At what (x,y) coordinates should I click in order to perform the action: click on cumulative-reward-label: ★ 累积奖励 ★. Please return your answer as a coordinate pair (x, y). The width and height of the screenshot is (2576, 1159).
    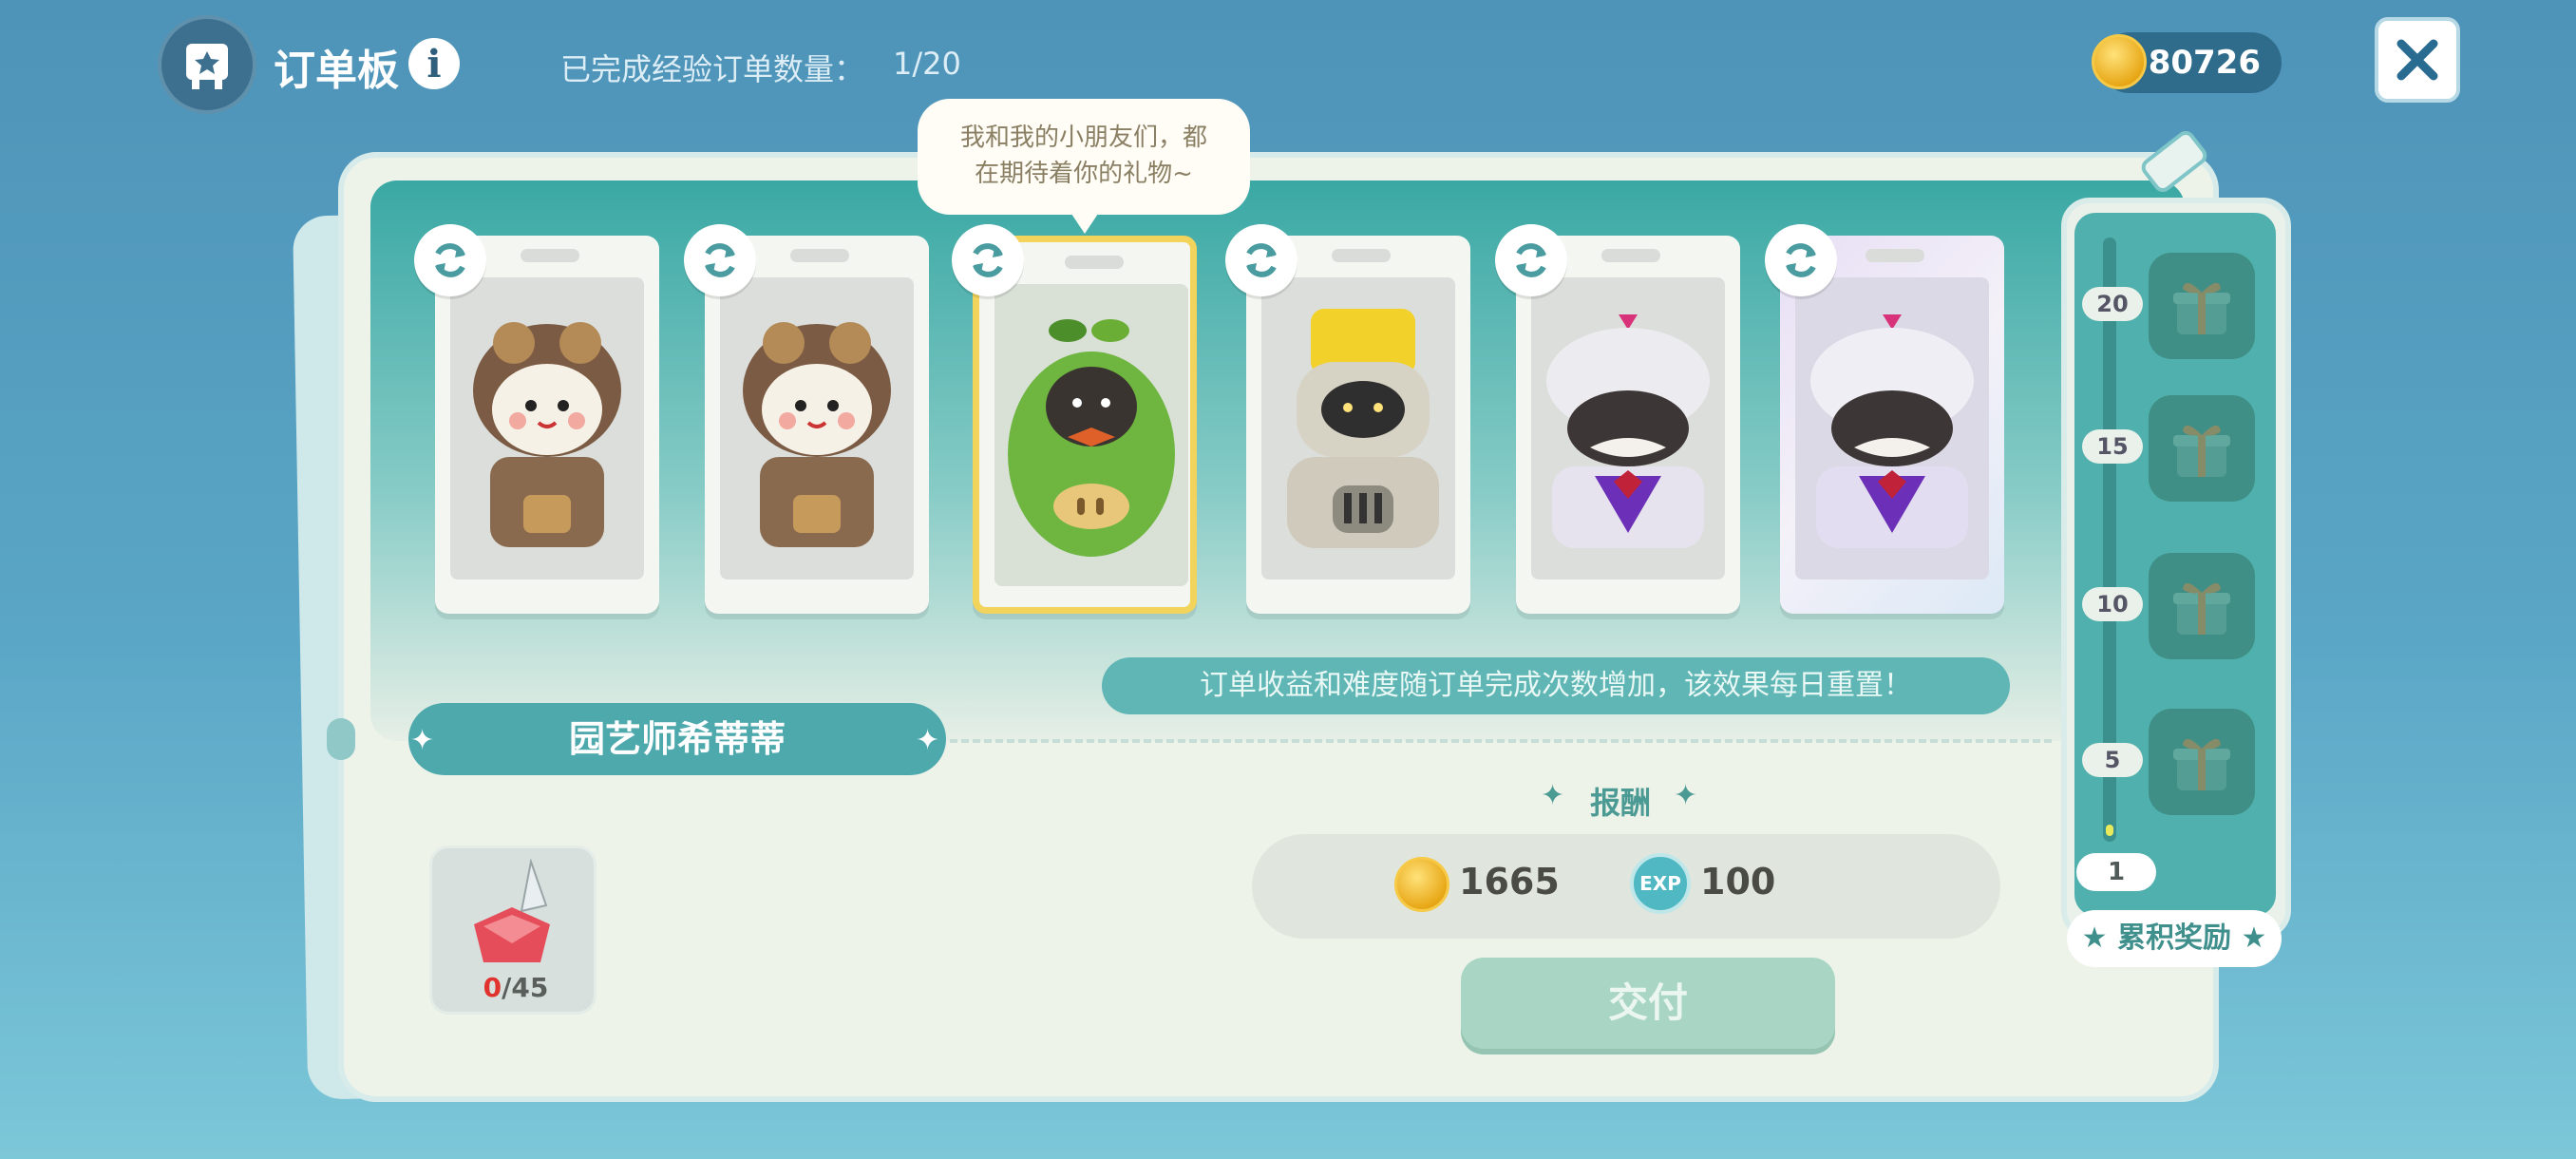
    Looking at the image, I should click on (2174, 938).